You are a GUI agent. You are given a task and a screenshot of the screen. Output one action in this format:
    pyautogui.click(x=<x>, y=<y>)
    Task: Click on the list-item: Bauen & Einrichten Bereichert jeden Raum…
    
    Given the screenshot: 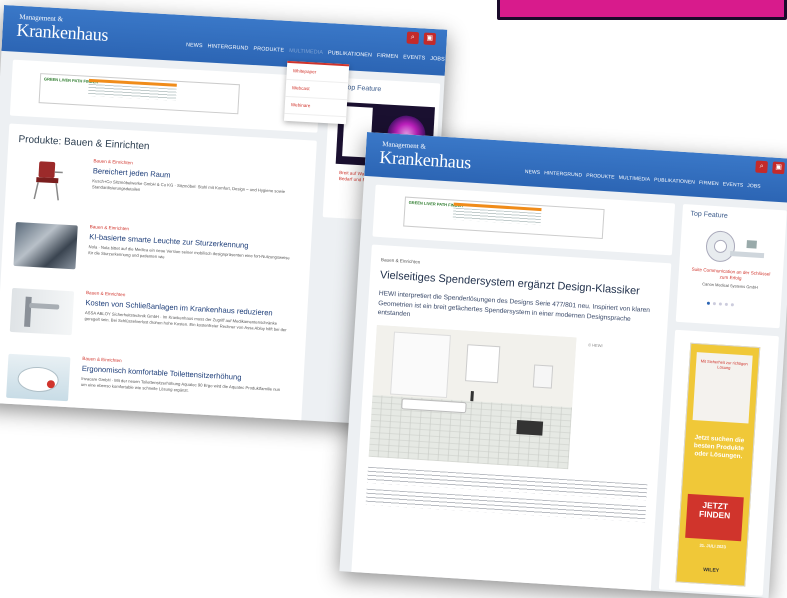 What is the action you would take?
    pyautogui.click(x=157, y=192)
    